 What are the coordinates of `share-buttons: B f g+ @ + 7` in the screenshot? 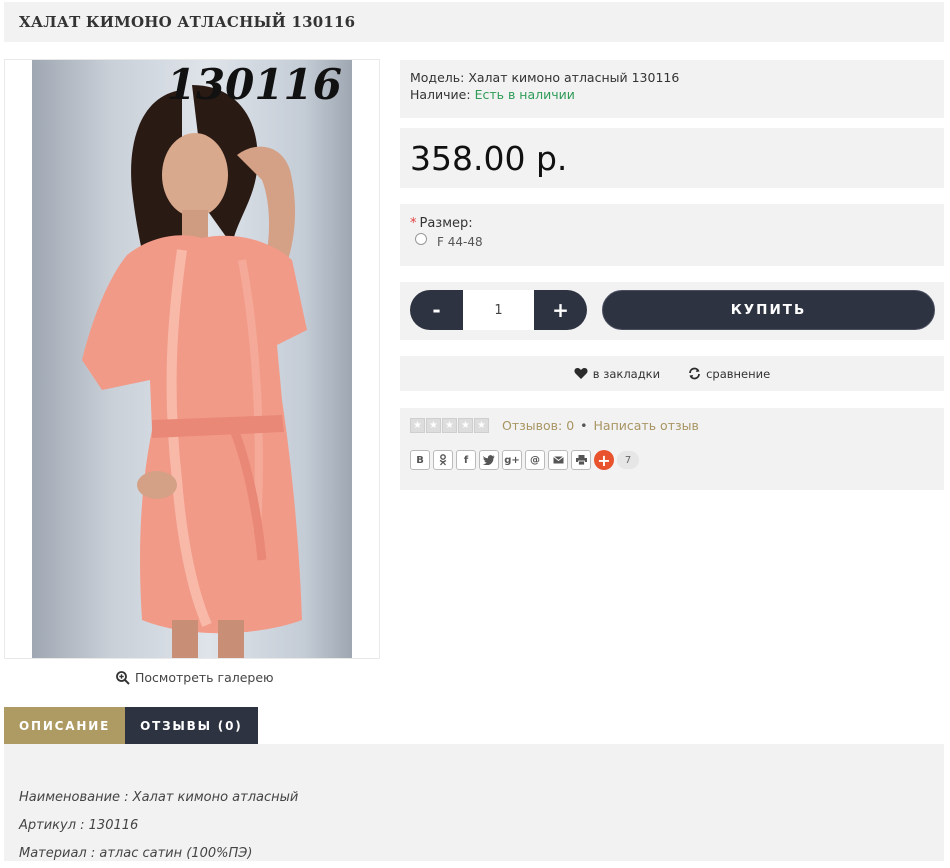 It's located at (672, 460).